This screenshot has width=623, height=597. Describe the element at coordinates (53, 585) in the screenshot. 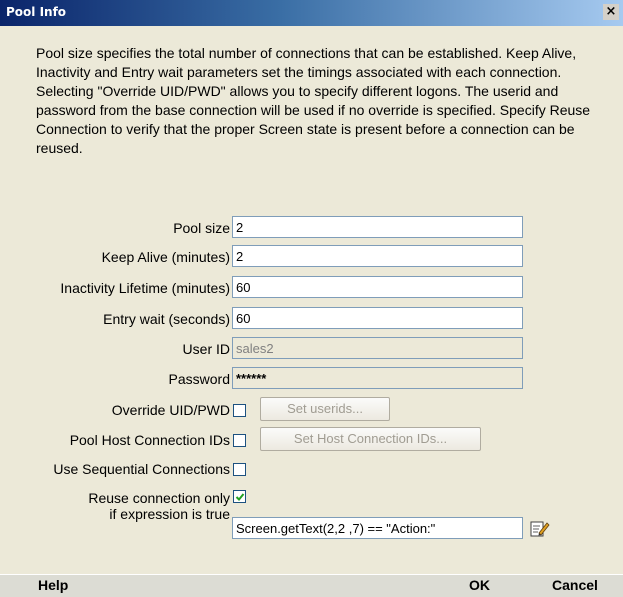

I see `help-button: Help` at that location.